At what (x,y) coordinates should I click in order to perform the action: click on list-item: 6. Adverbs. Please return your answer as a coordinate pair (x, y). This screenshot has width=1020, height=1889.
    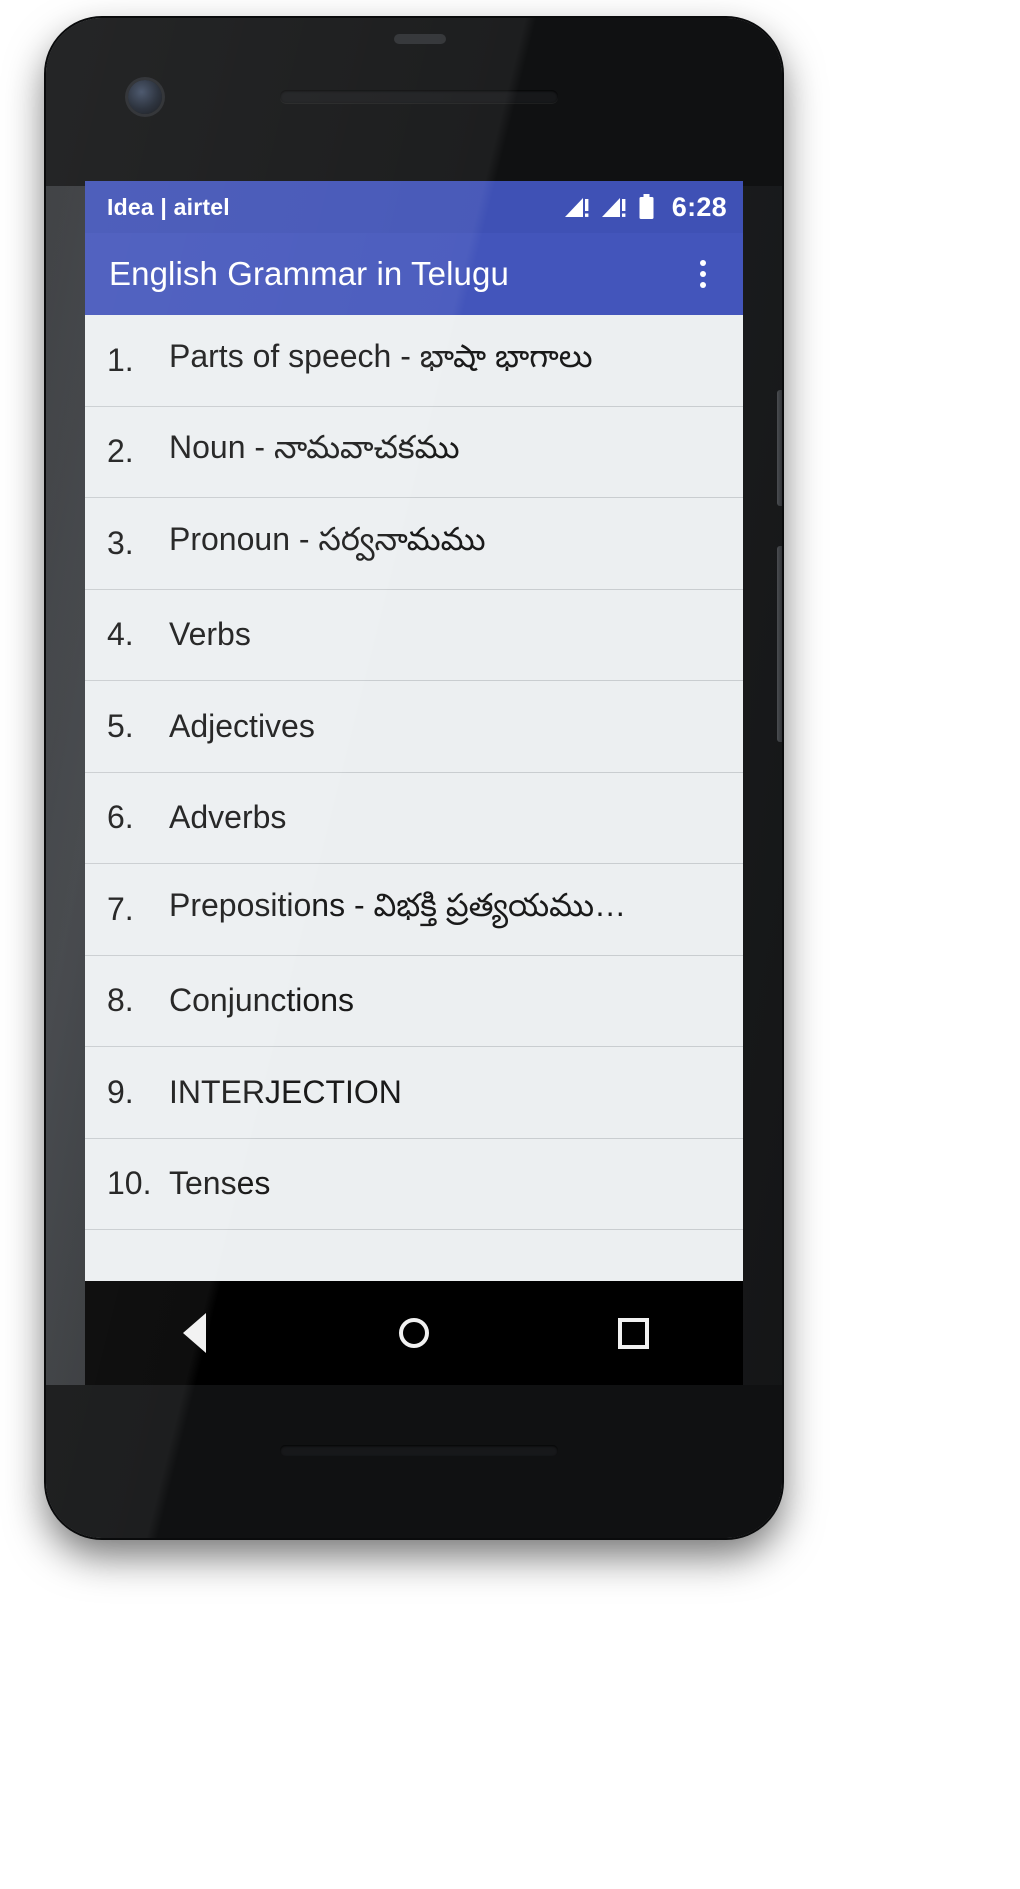
    Looking at the image, I should click on (414, 818).